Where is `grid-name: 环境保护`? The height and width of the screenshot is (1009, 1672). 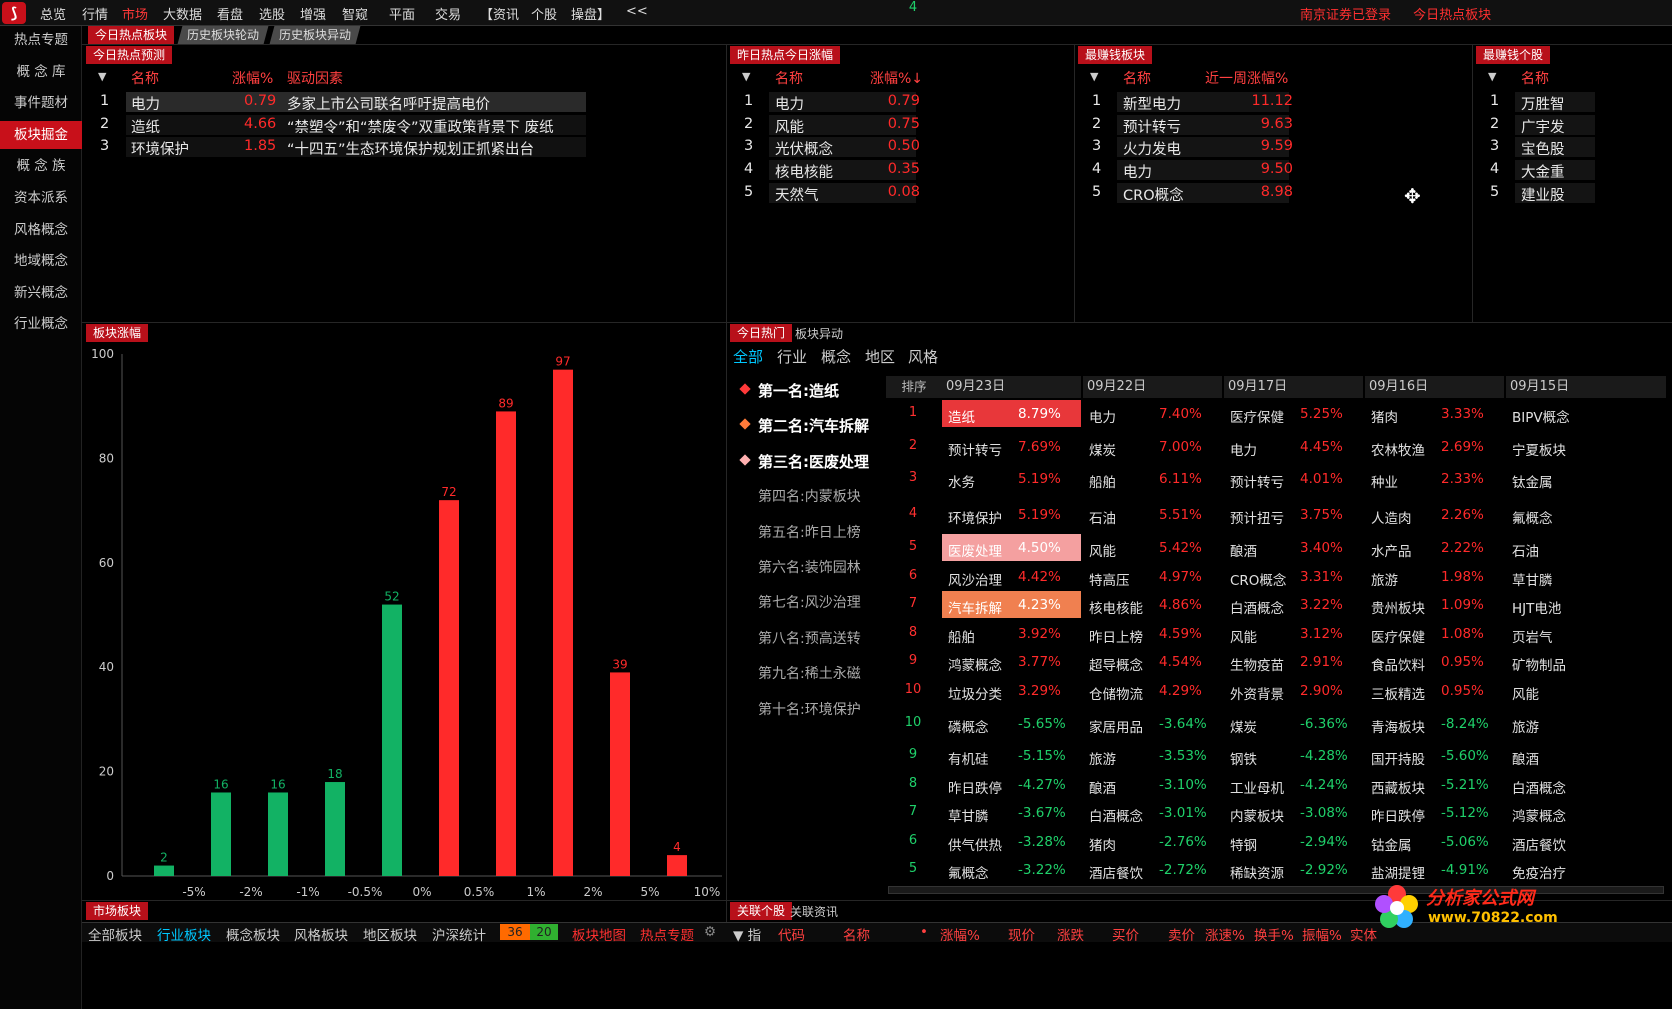
grid-name: 环境保护 is located at coordinates (975, 517).